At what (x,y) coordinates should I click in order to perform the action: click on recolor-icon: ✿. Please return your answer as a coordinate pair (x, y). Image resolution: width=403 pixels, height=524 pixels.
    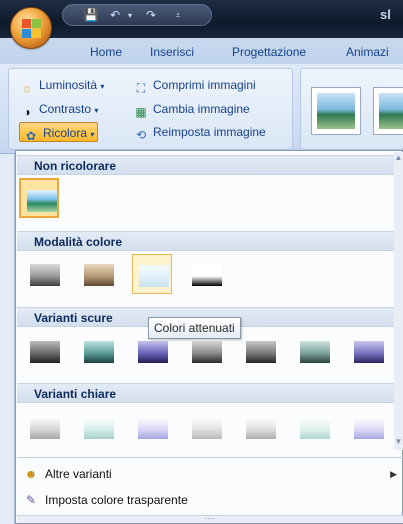
    Looking at the image, I should click on (31, 136).